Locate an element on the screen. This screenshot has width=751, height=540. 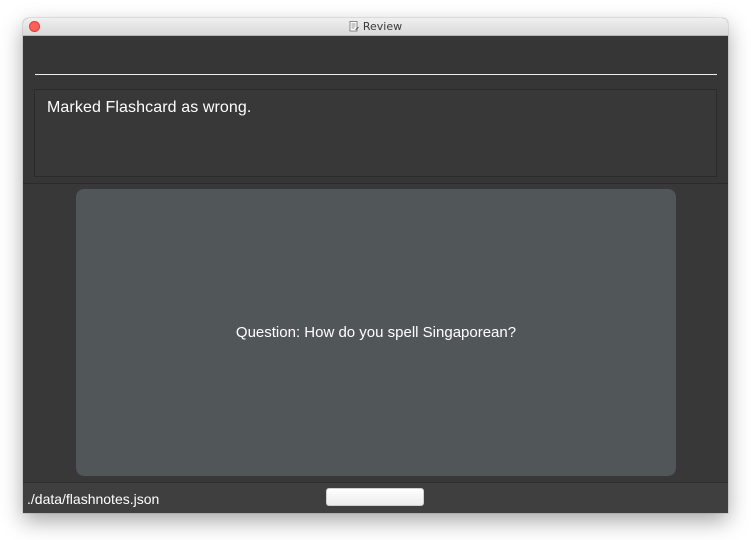
status-bar: ./data/flashnotes.json is located at coordinates (375, 497).